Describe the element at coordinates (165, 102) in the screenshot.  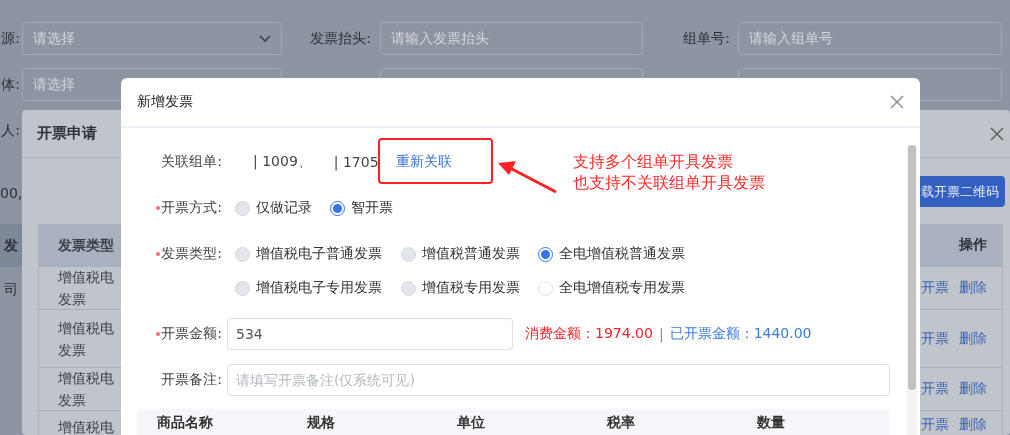
I see `dialog-title: 新增发票` at that location.